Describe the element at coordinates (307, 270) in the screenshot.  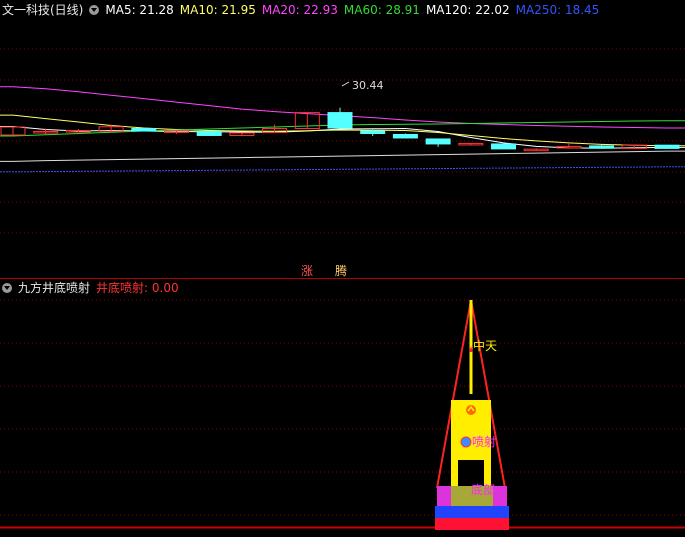
I see `signal-tag: 涨` at that location.